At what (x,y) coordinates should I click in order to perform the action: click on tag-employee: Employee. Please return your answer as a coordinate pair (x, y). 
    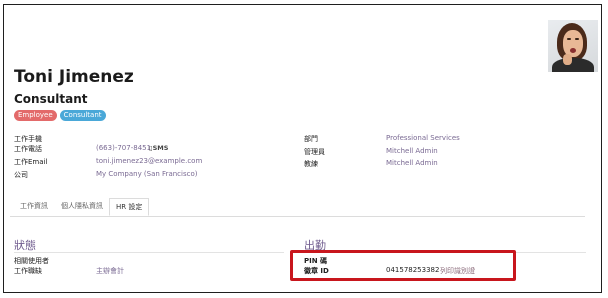
    Looking at the image, I should click on (35, 115).